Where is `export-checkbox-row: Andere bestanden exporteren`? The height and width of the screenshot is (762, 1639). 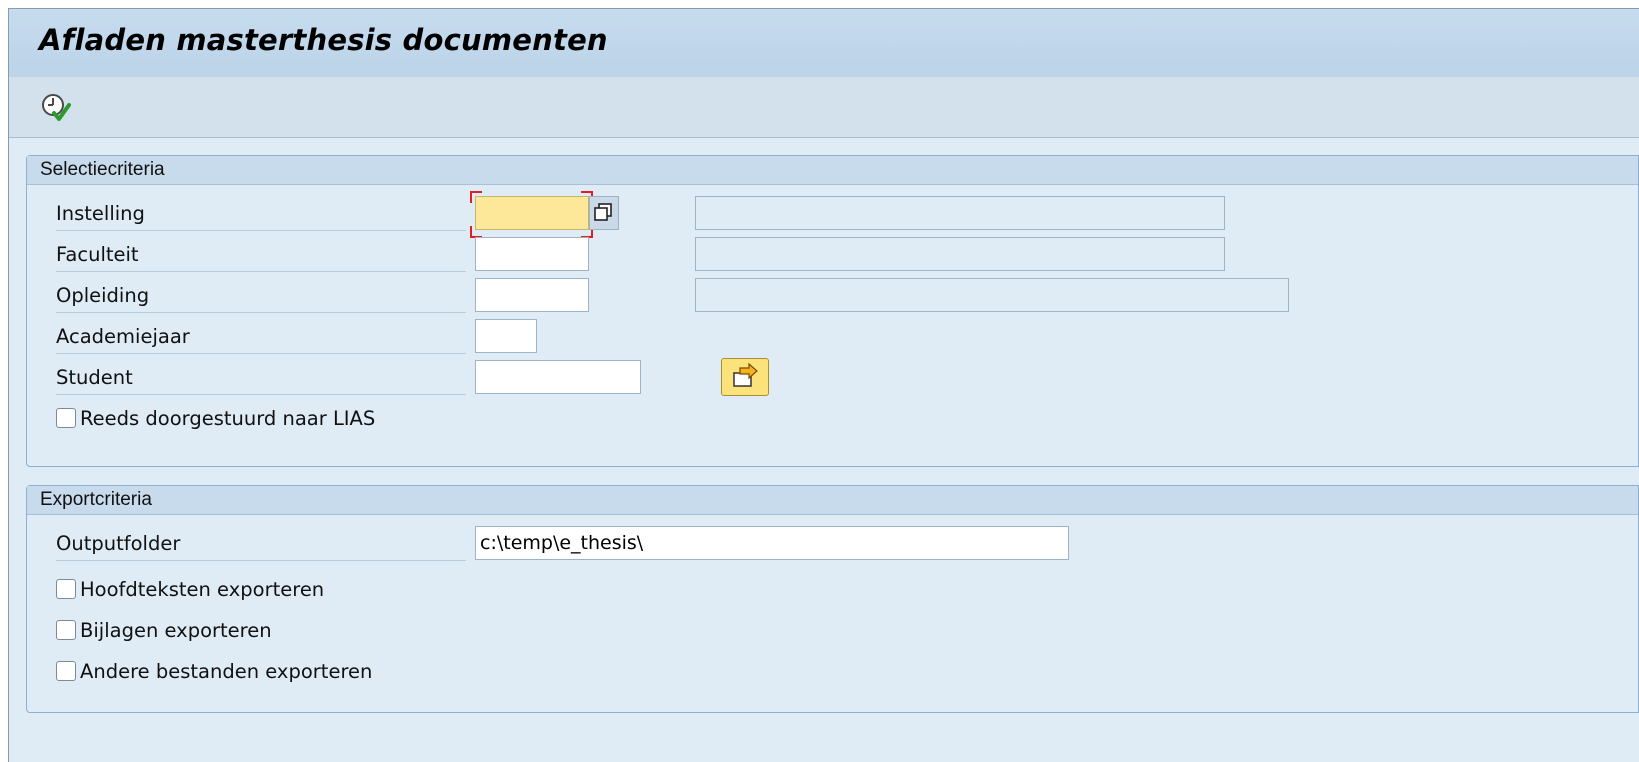 export-checkbox-row: Andere bestanden exporteren is located at coordinates (214, 671).